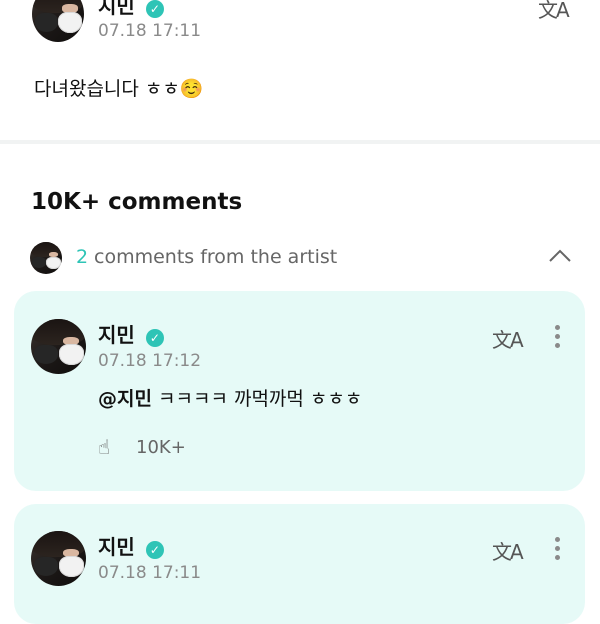  Describe the element at coordinates (257, 399) in the screenshot. I see `comment-body: ㅋㅋㅋㅋ 까먹까먹 ㅎㅎㅎ` at that location.